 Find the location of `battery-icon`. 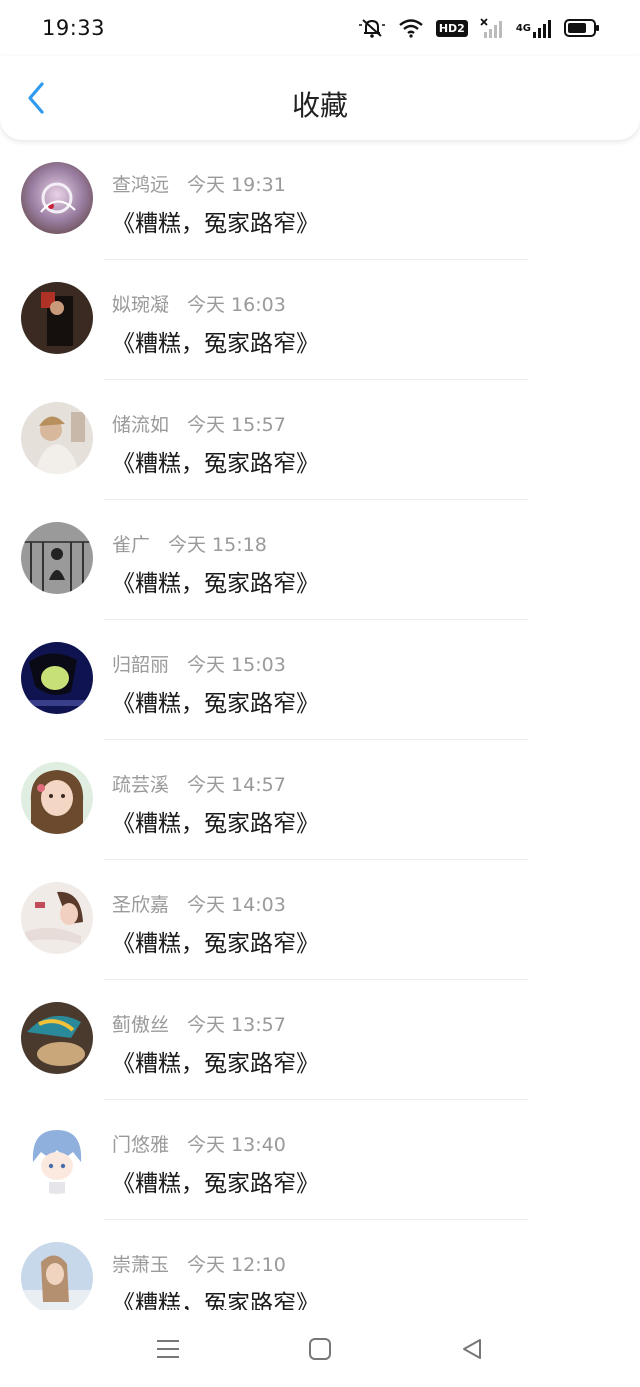

battery-icon is located at coordinates (582, 28).